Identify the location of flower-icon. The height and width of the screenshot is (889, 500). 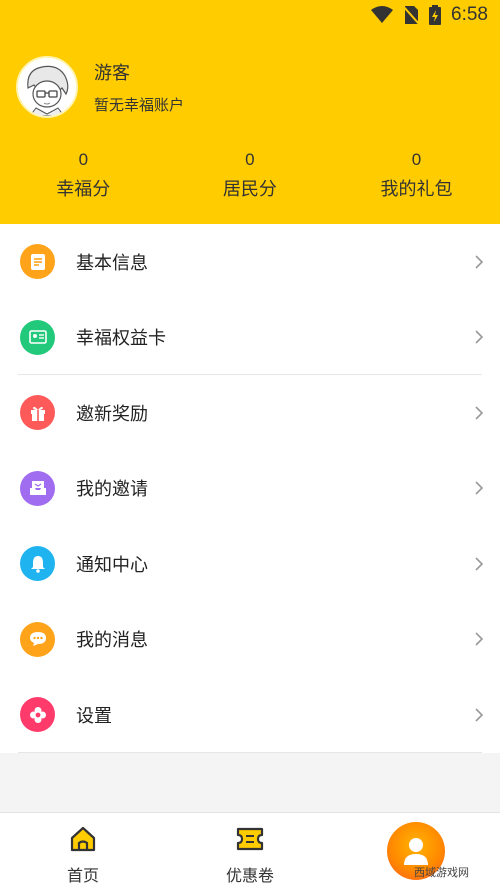
(37, 715).